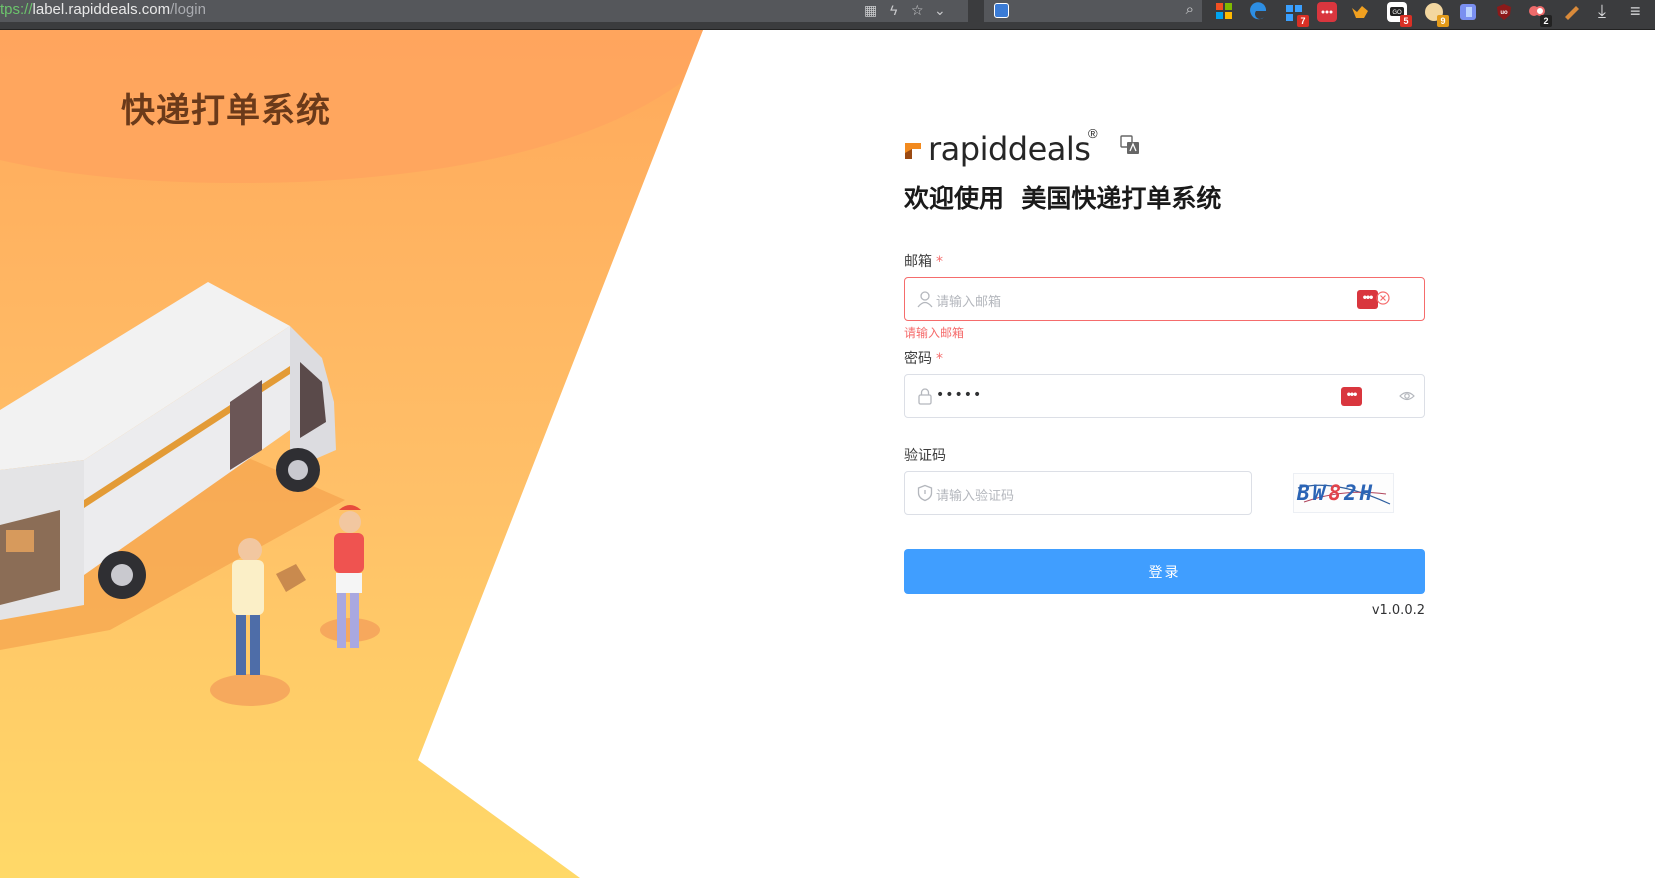 The width and height of the screenshot is (1655, 878). I want to click on registered-mark: ®, so click(1093, 133).